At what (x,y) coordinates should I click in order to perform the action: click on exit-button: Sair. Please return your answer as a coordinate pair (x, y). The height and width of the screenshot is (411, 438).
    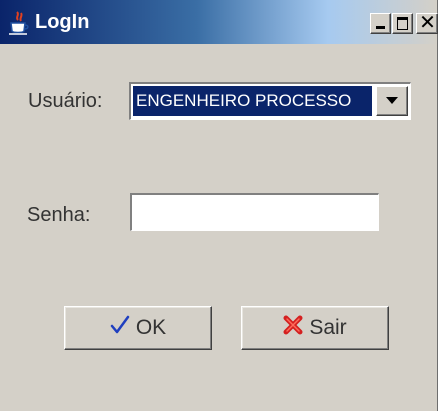
    Looking at the image, I should click on (315, 328).